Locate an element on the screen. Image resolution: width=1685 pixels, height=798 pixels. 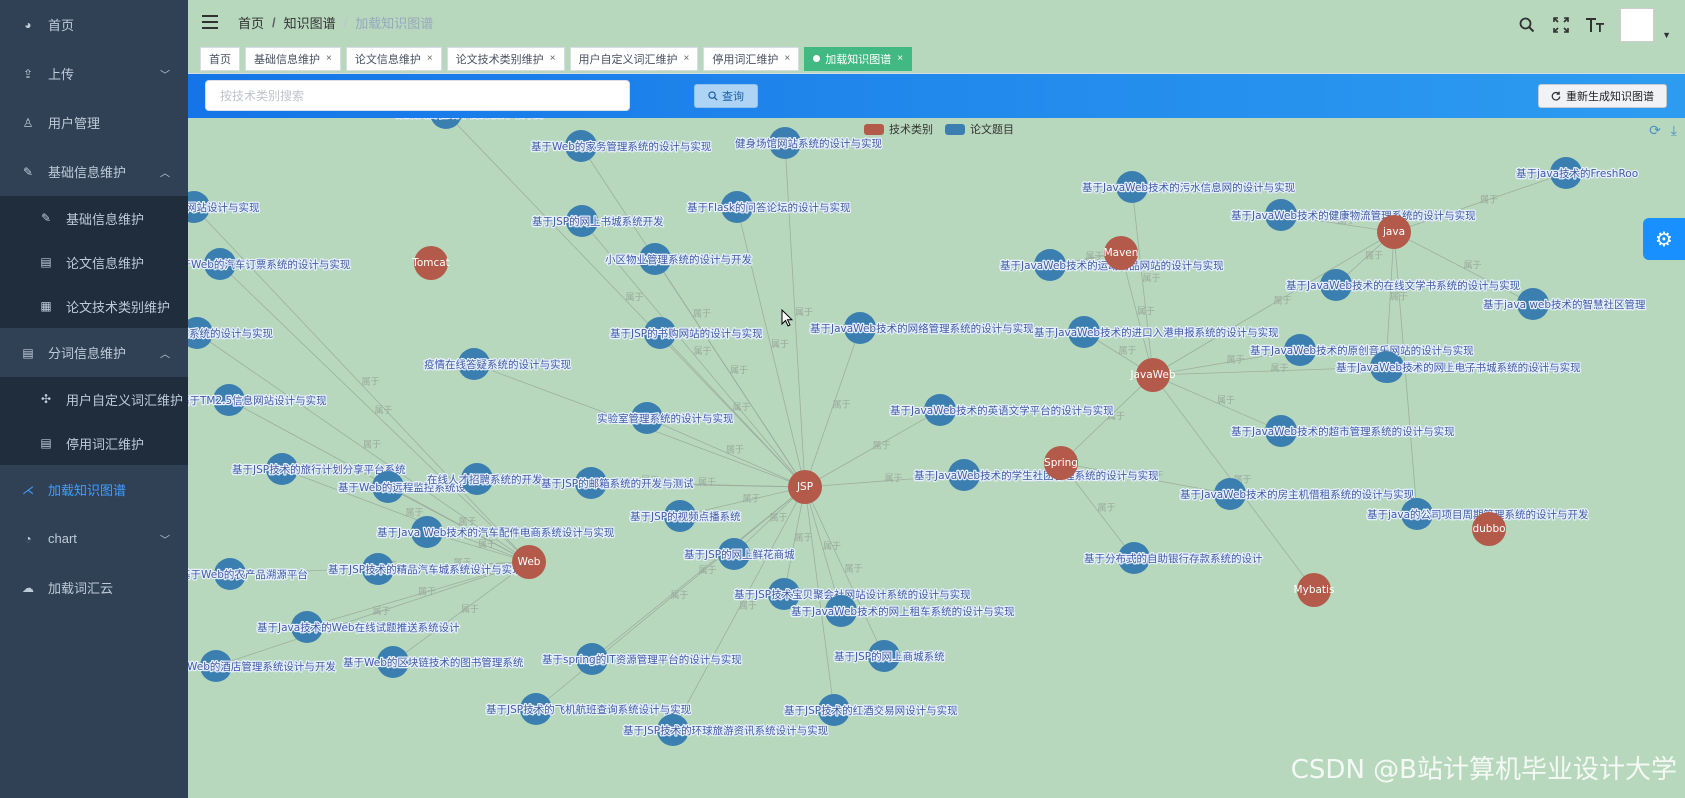
download-icon: ⤓ is located at coordinates (1674, 130).